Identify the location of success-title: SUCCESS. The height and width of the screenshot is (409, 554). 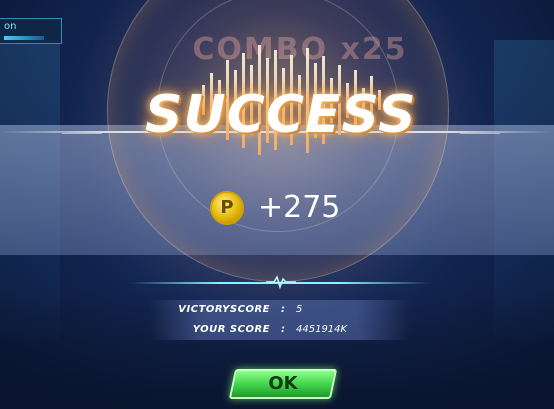
(281, 115).